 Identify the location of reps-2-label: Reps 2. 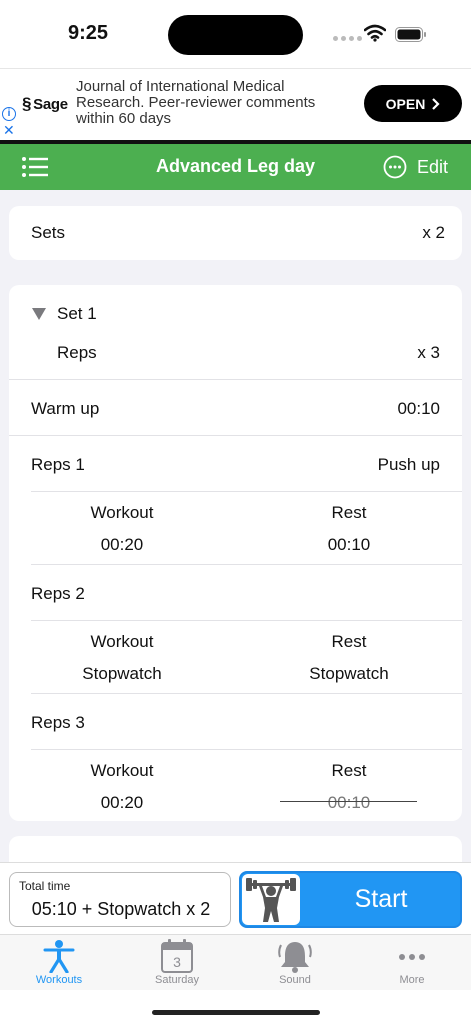
(58, 593).